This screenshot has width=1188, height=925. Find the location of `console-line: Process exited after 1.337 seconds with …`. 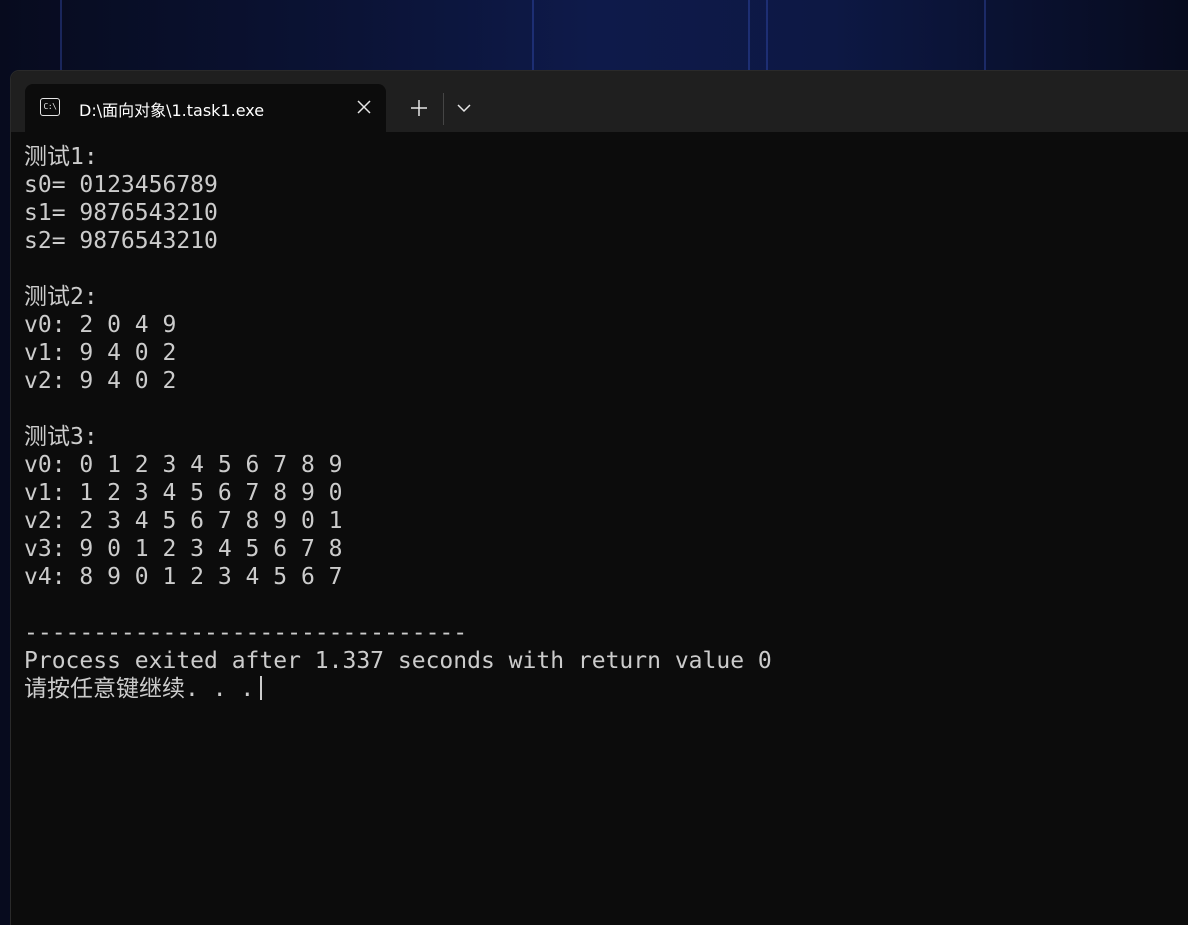

console-line: Process exited after 1.337 seconds with … is located at coordinates (398, 661).